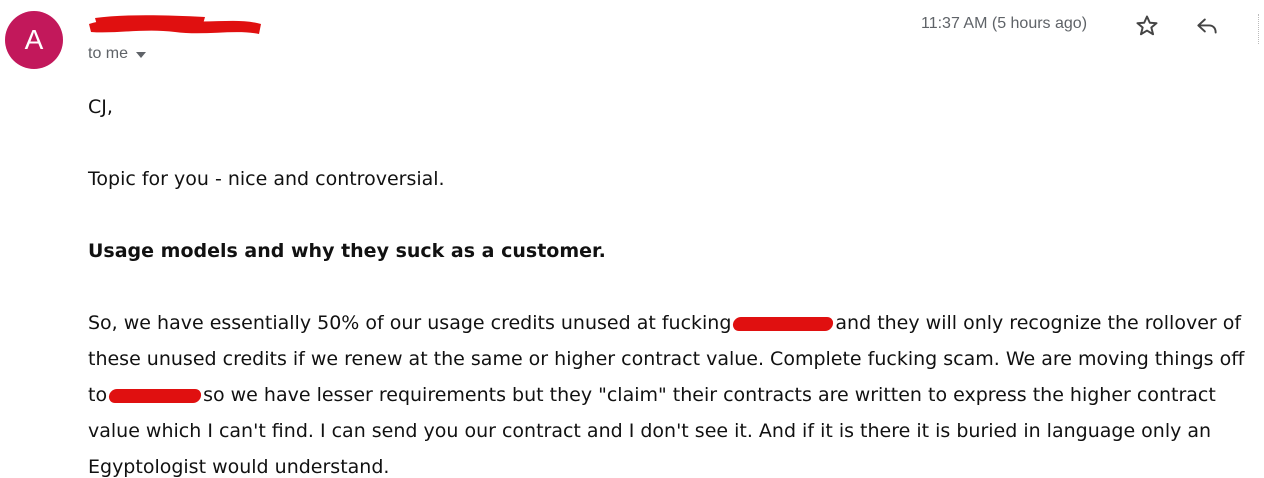 This screenshot has width=1264, height=478. What do you see at coordinates (239, 467) in the screenshot?
I see `paragraph-line-5: Egyptologist would understand.` at bounding box center [239, 467].